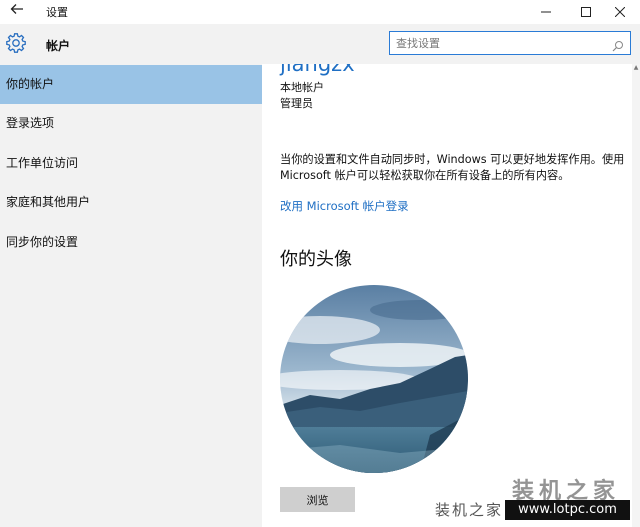 Image resolution: width=640 pixels, height=527 pixels. What do you see at coordinates (296, 103) in the screenshot?
I see `account-role: 管理员` at bounding box center [296, 103].